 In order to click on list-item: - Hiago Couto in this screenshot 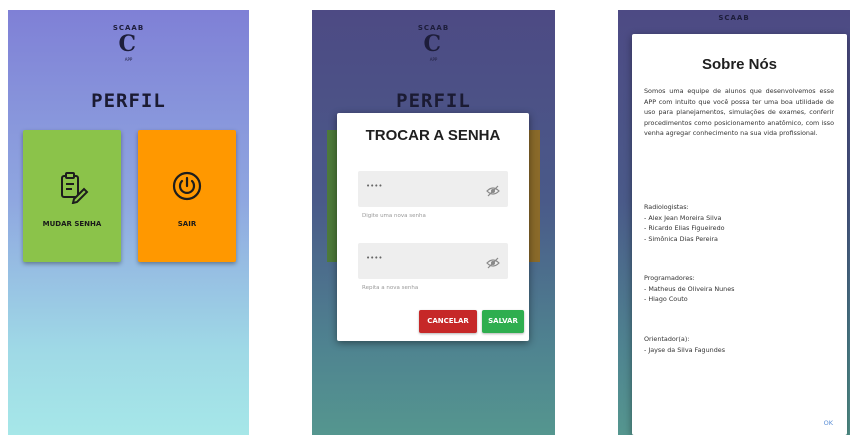, I will do `click(666, 299)`.